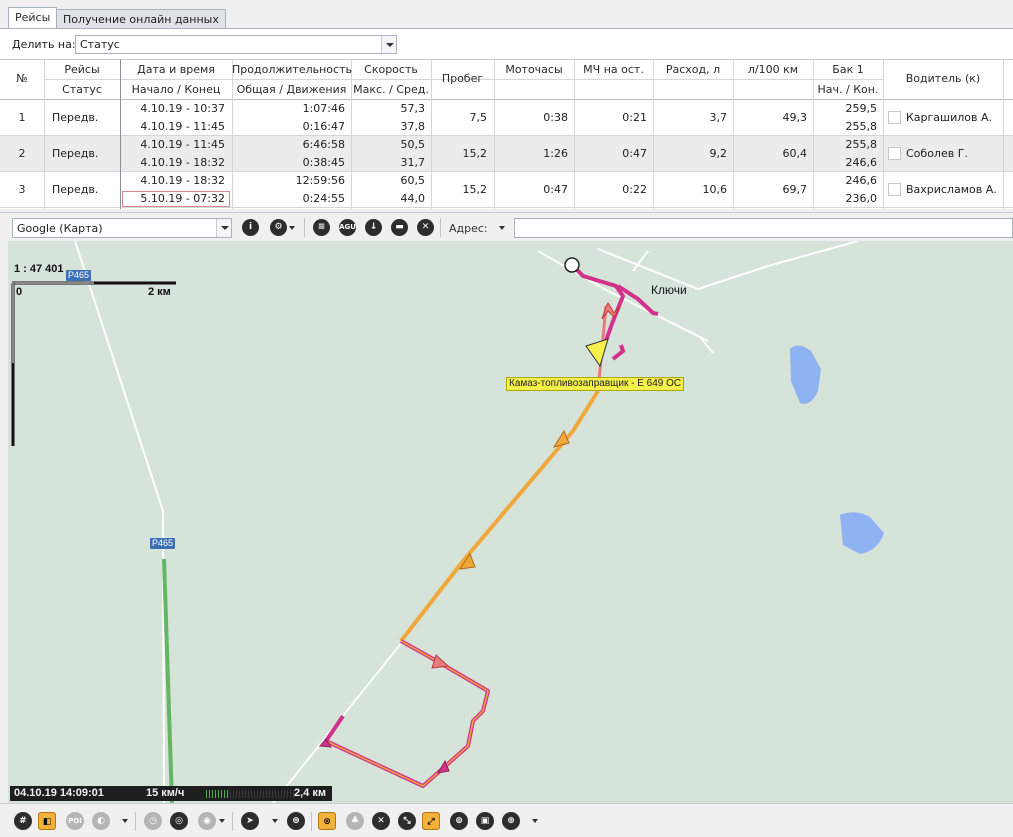  What do you see at coordinates (323, 162) in the screenshot?
I see `row-duration-move: 0:38:45` at bounding box center [323, 162].